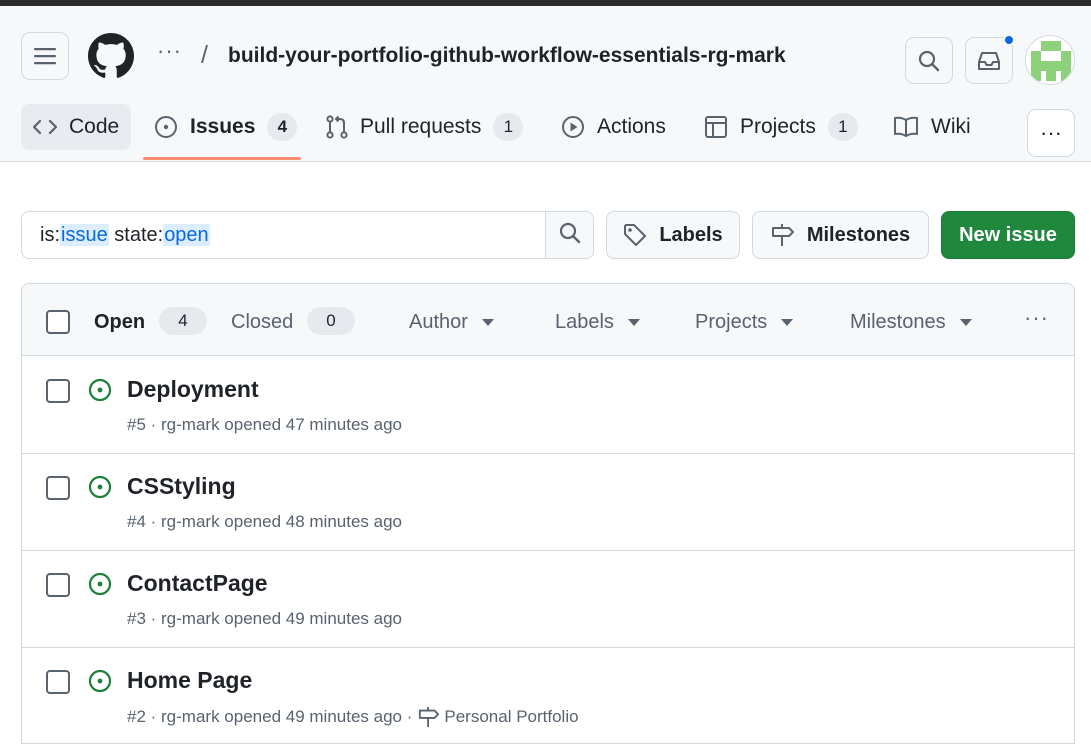 The height and width of the screenshot is (744, 1091). I want to click on issue-meta-text: #5 · rg-mark opened 47 minutes ago, so click(264, 424).